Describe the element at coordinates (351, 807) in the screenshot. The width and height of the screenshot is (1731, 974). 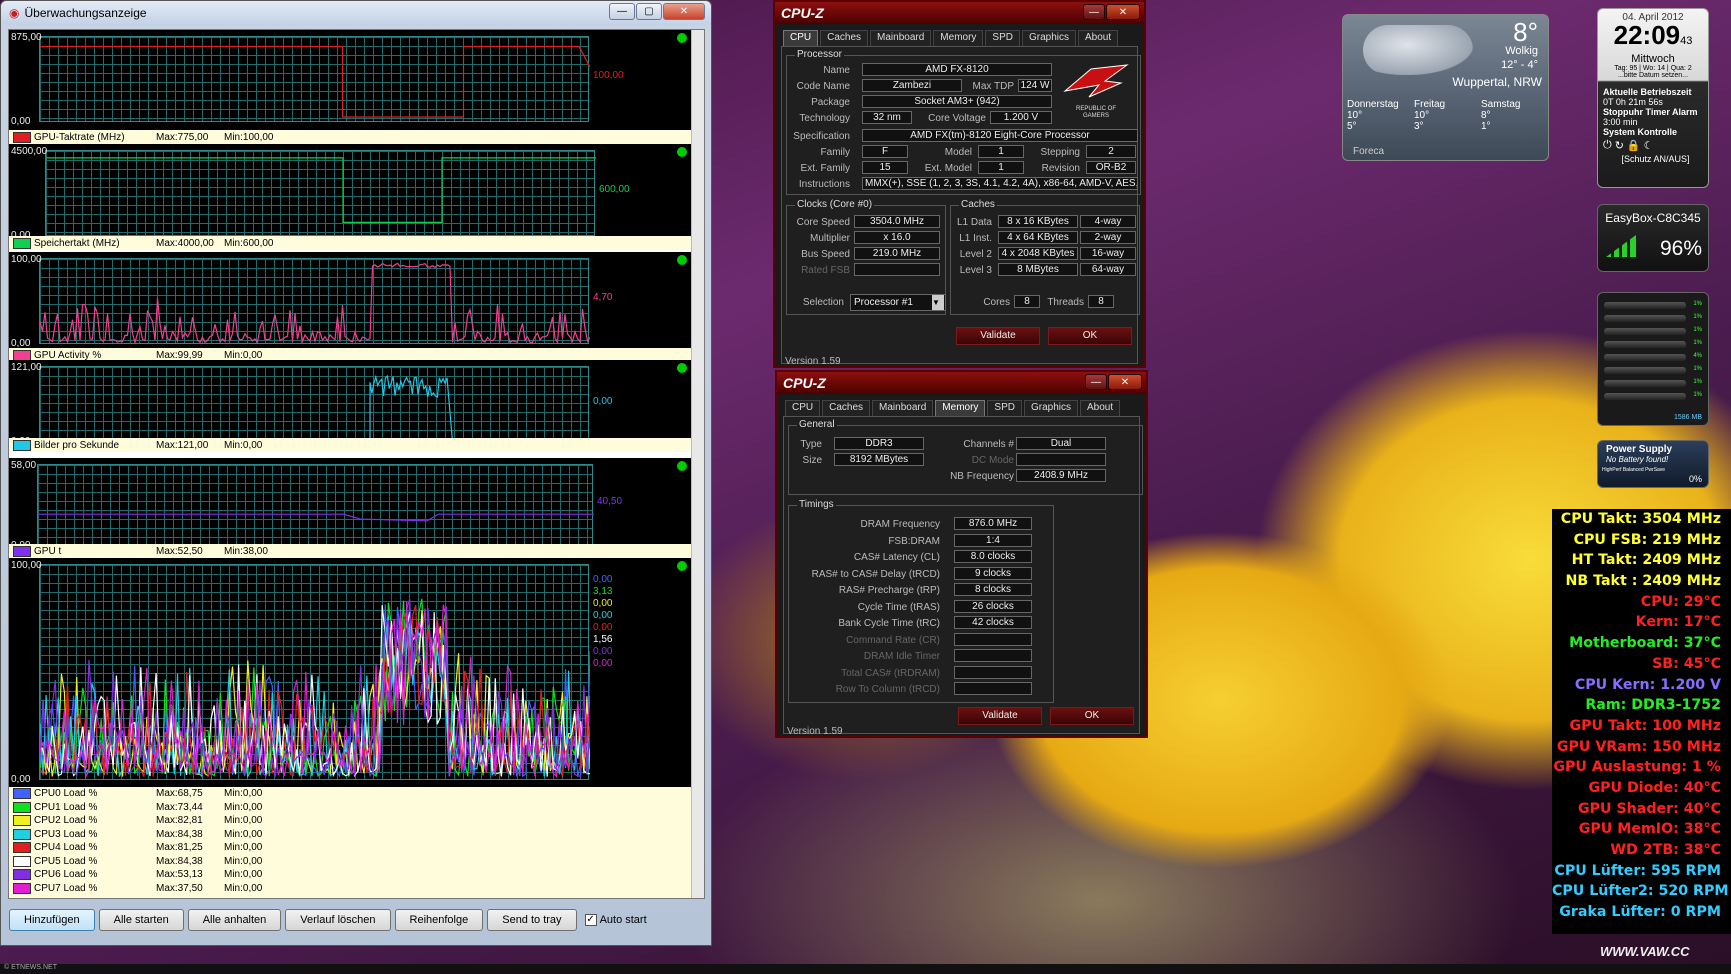
I see `cpu-legend-row: CPU1 Load % Max:73,44 Min:0,00` at that location.